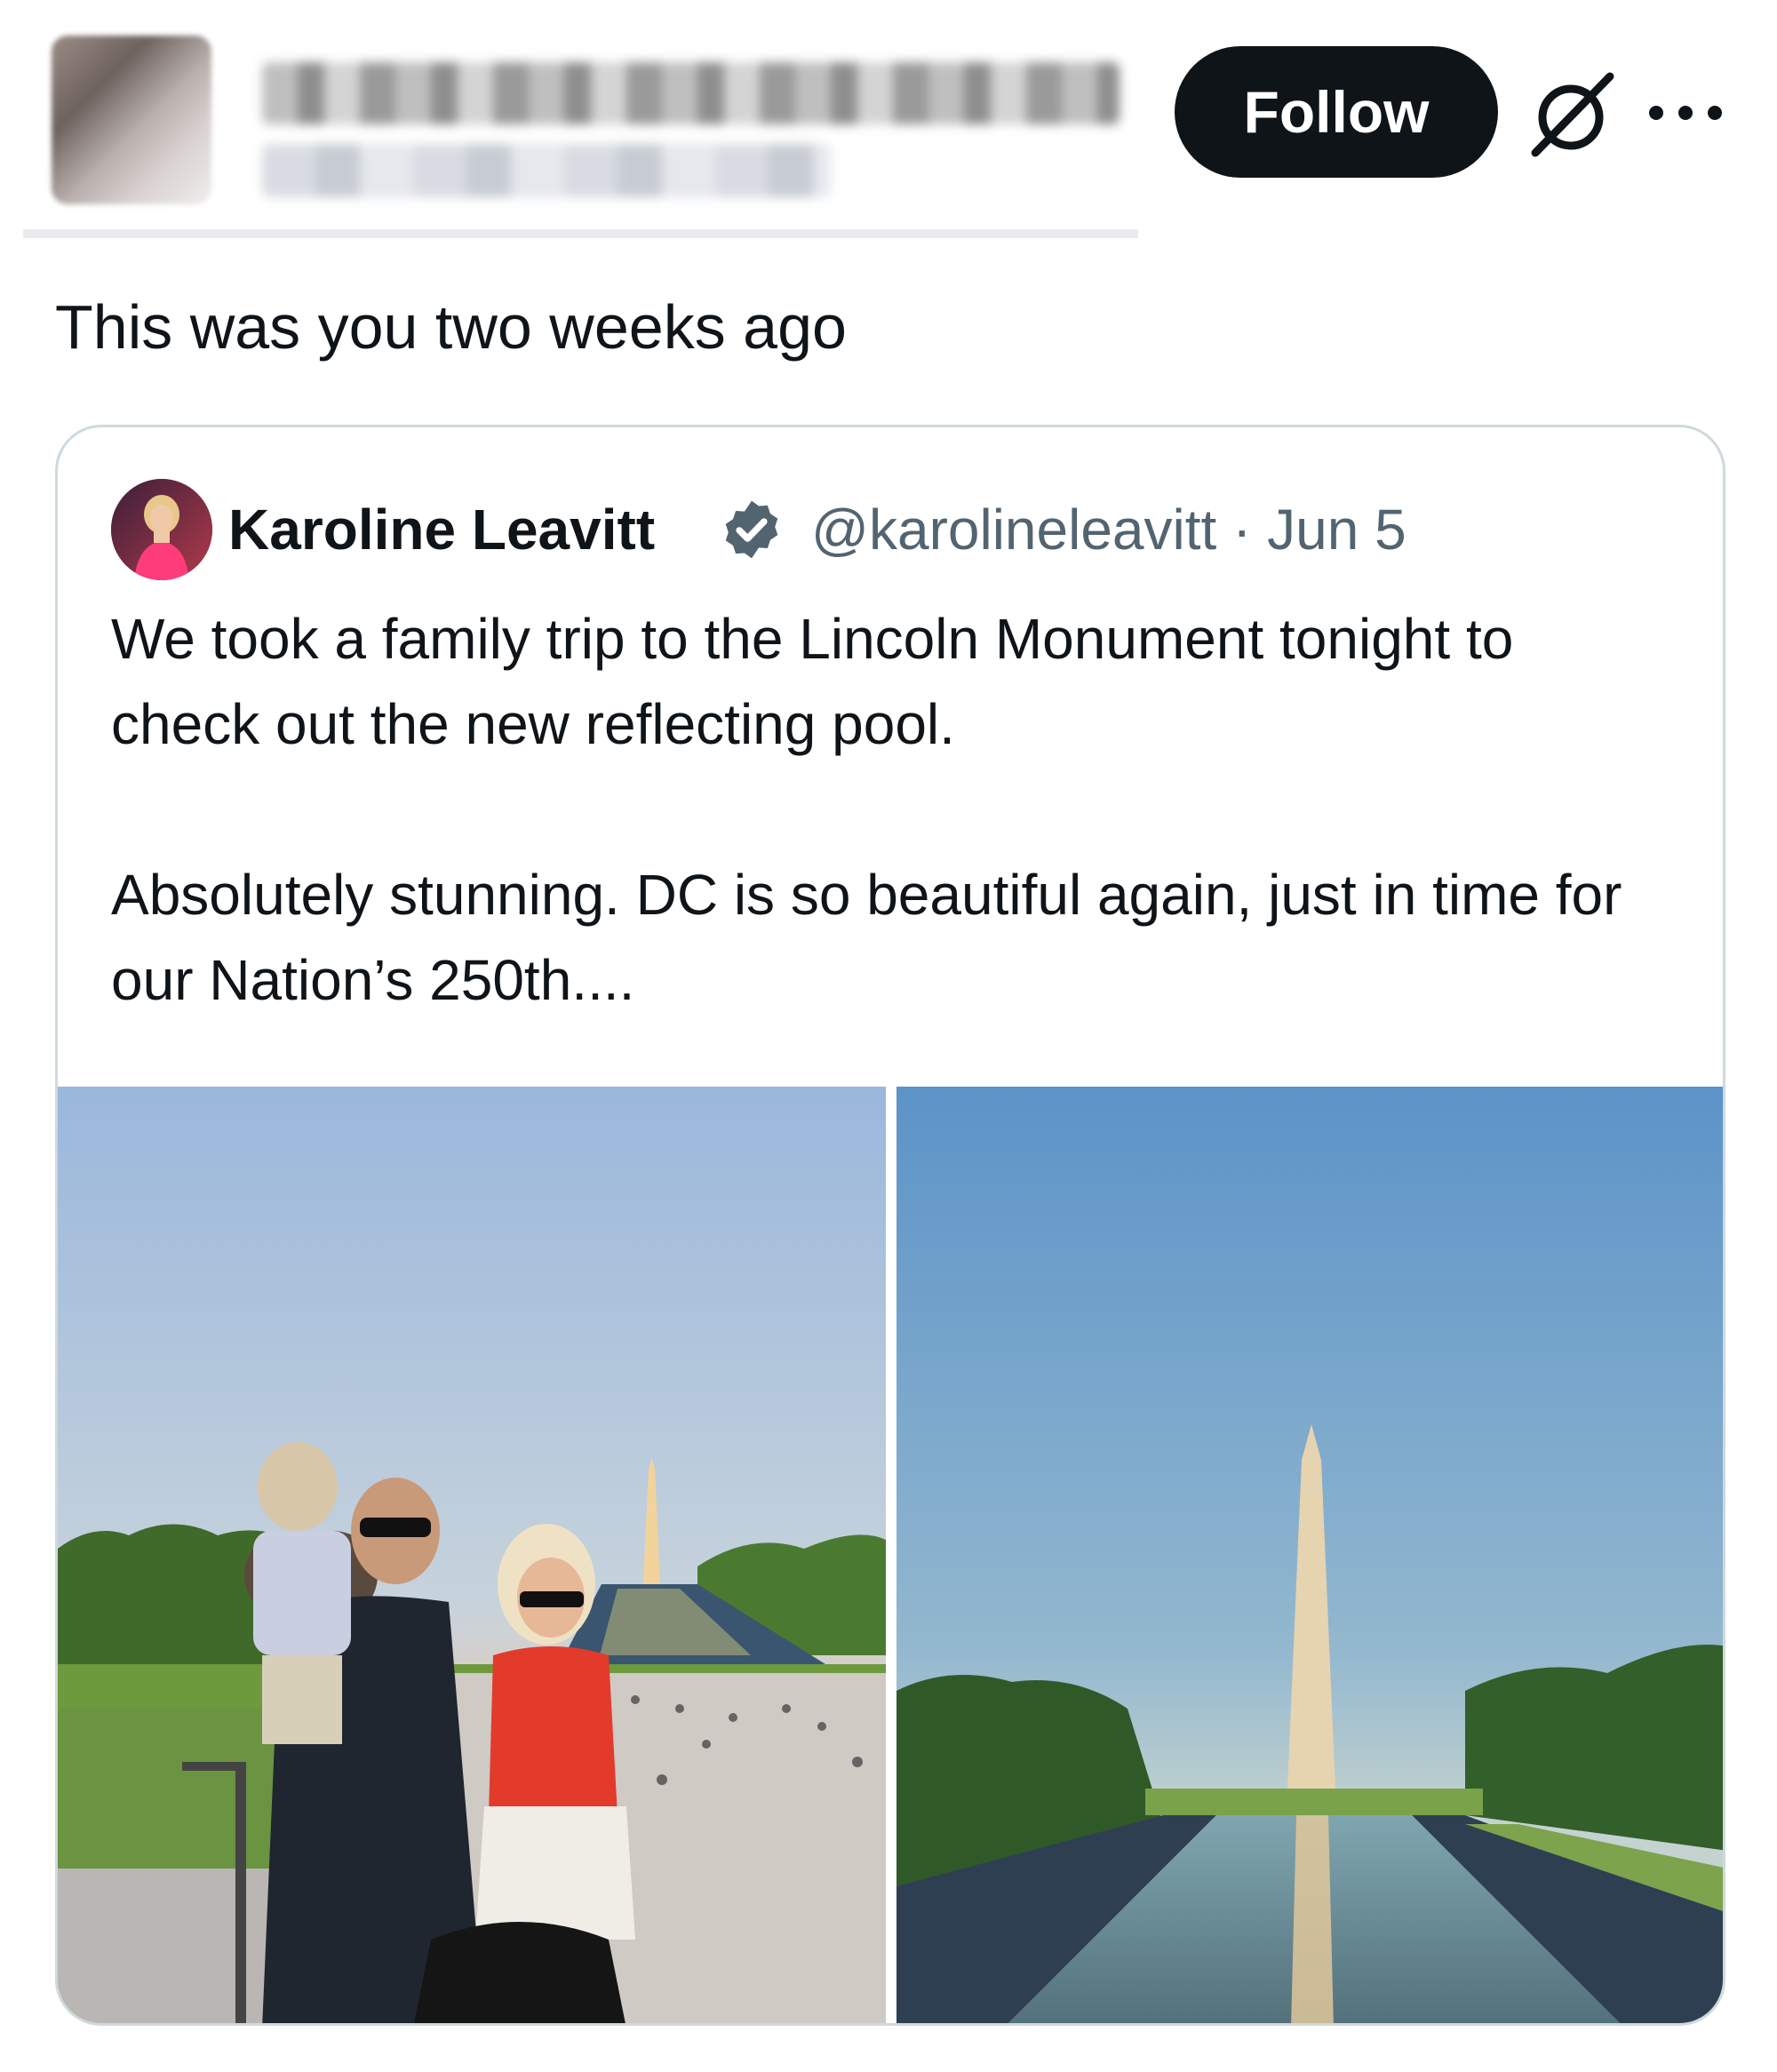 The image size is (1777, 2072). I want to click on grok-icon, so click(1572, 114).